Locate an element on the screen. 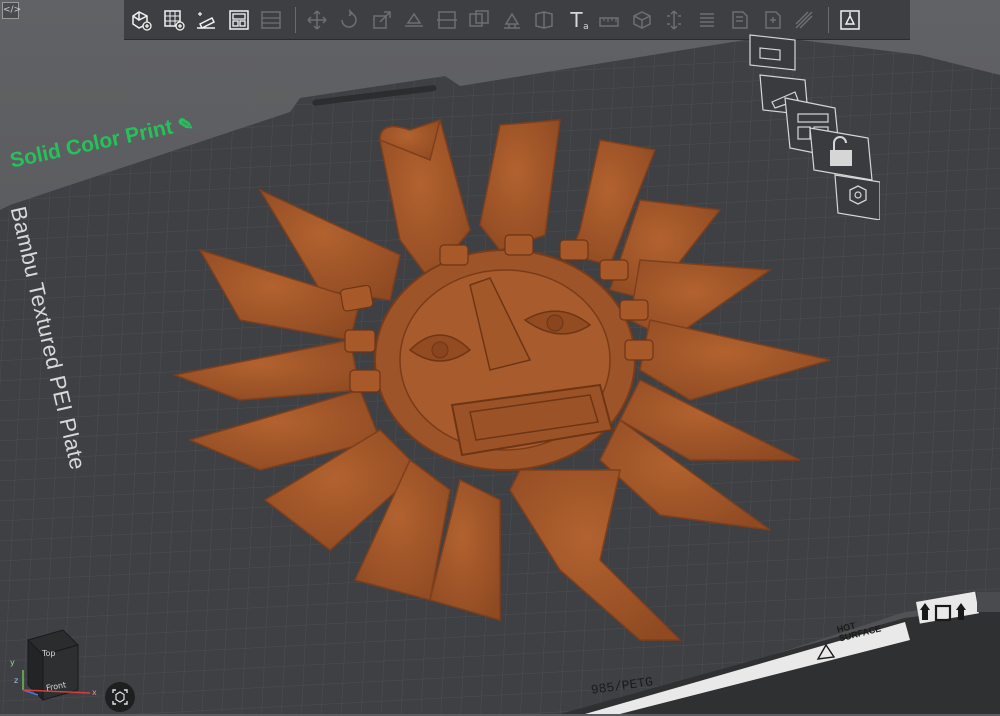 This screenshot has height=716, width=1000. axis-x-label: x is located at coordinates (94, 692).